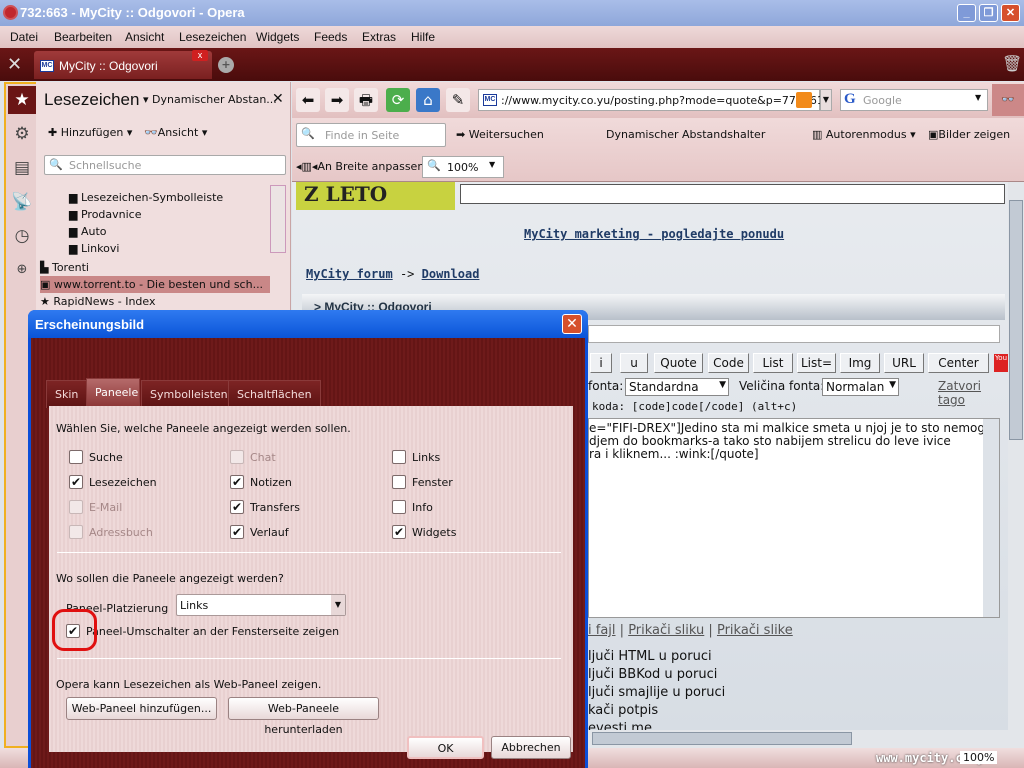  Describe the element at coordinates (677, 387) in the screenshot. I see `font-select: Standardna ▼` at that location.